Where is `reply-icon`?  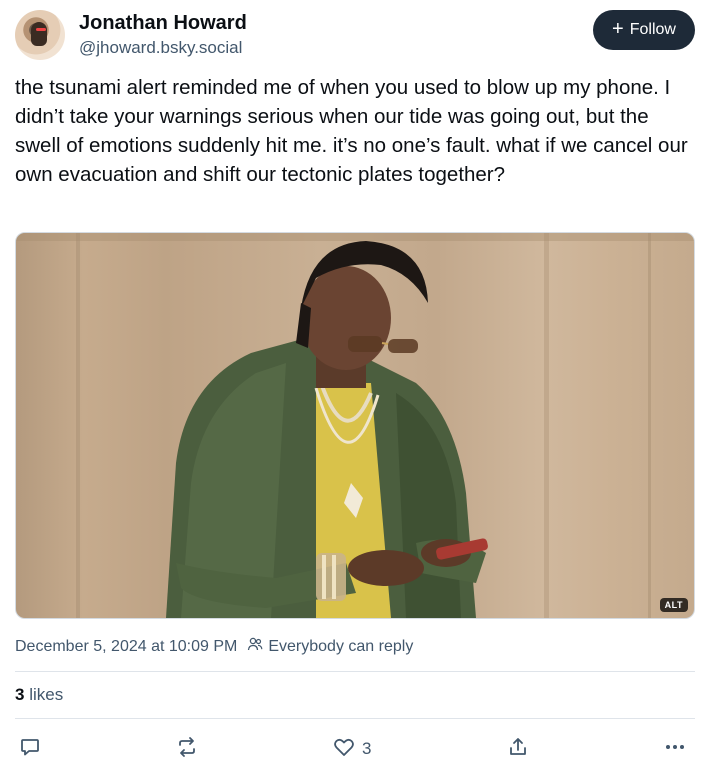 reply-icon is located at coordinates (30, 749).